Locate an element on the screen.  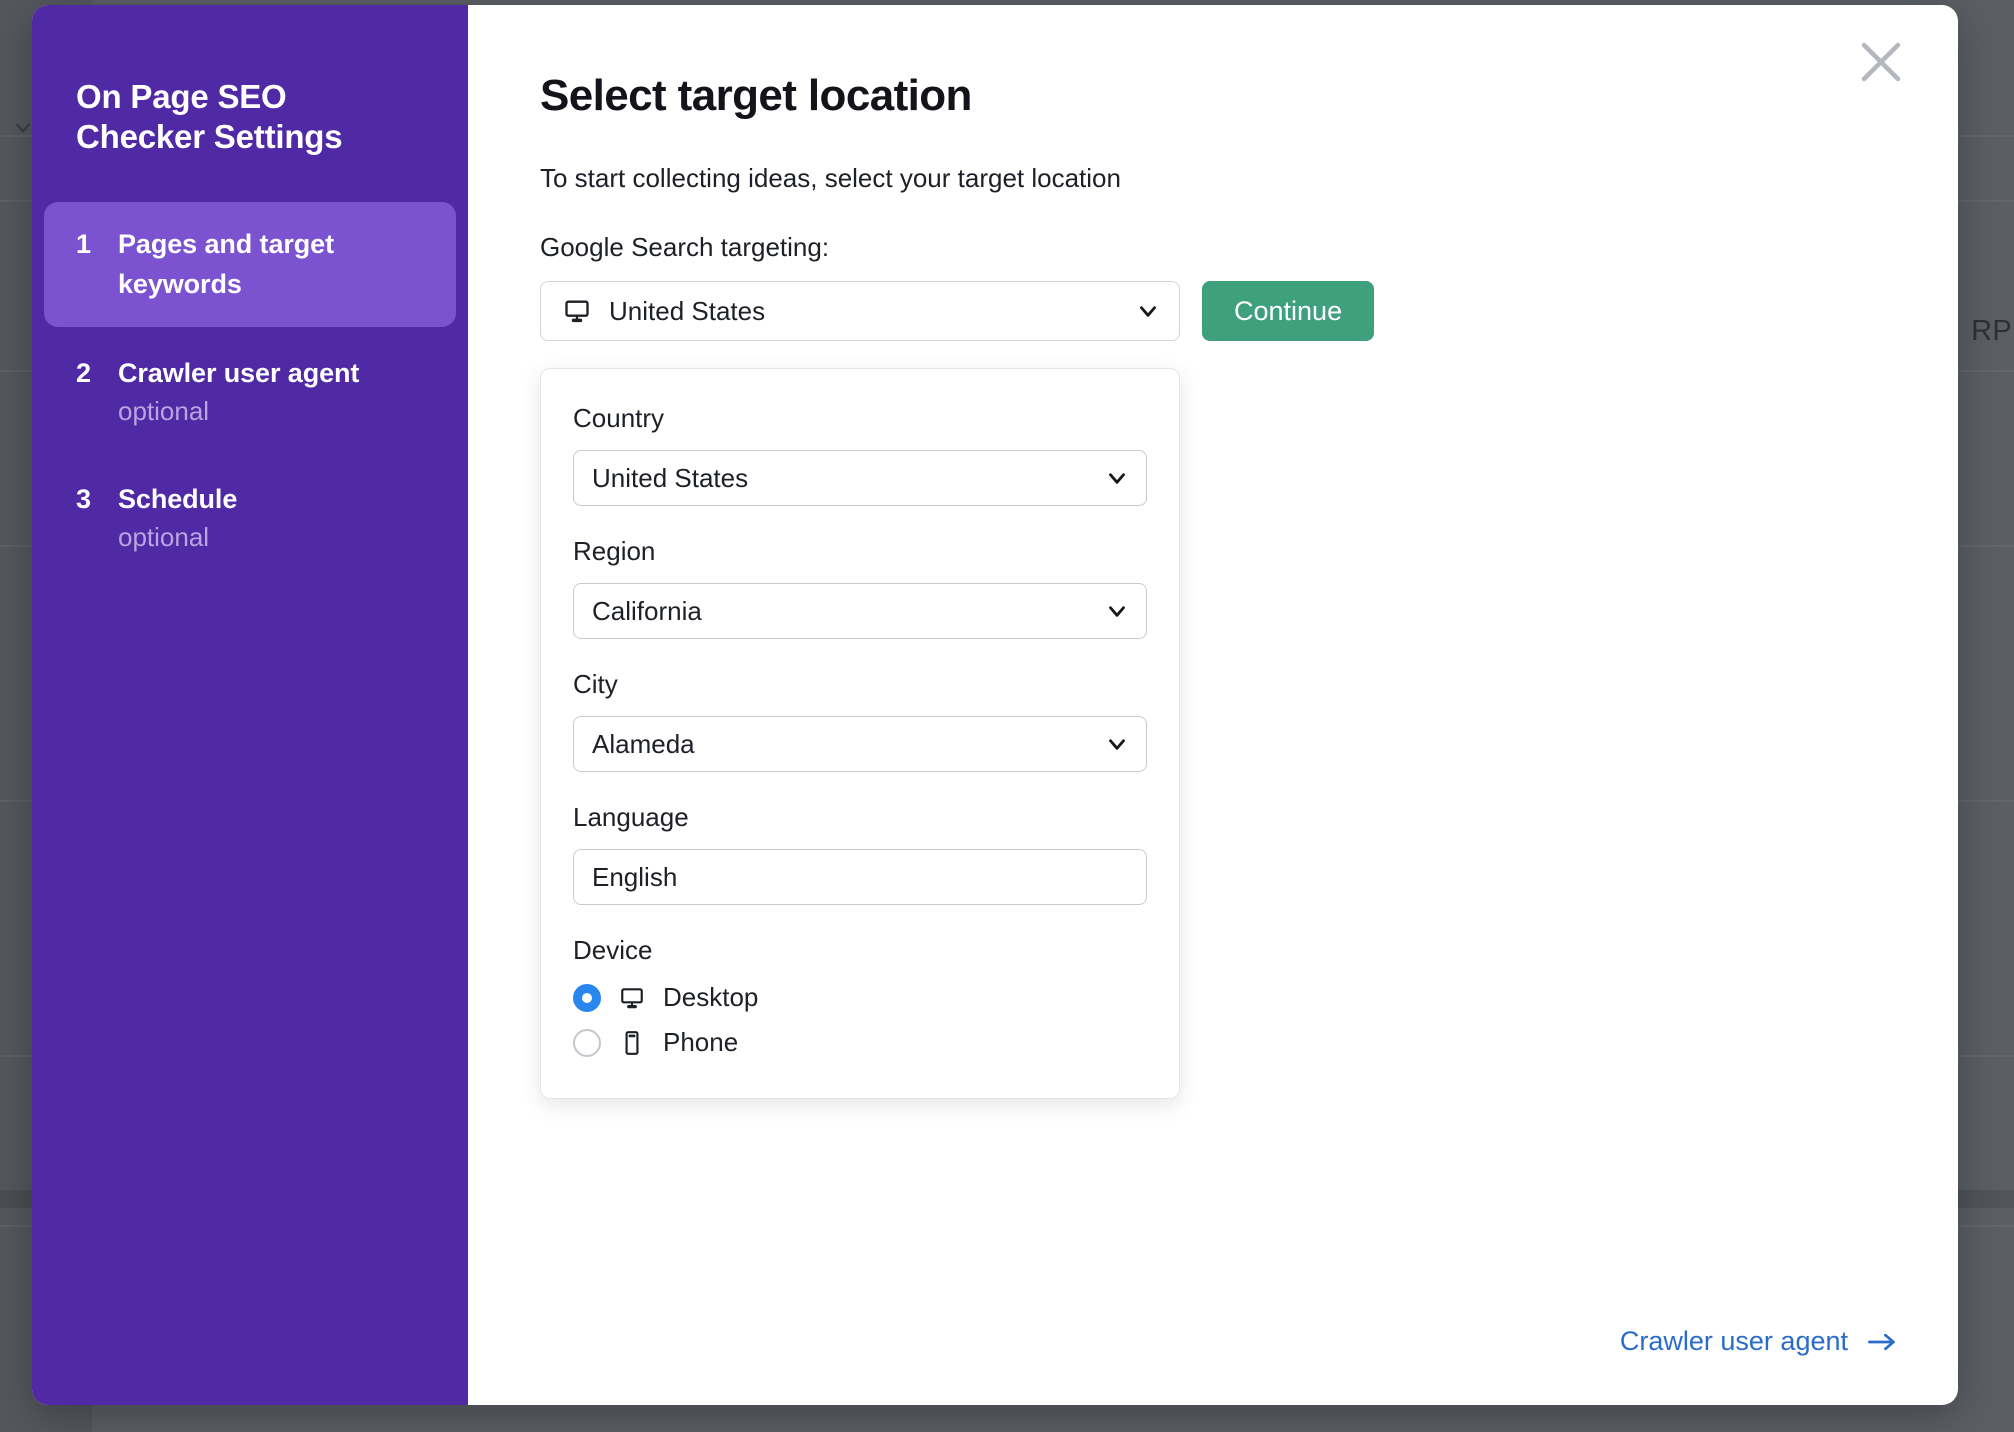
region-label: Region is located at coordinates (614, 551).